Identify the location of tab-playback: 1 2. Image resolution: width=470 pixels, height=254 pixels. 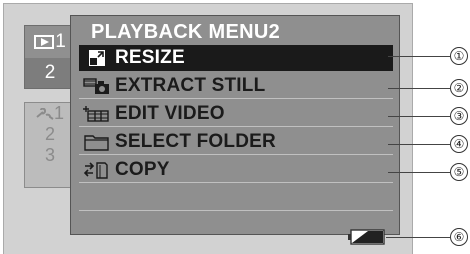
(50, 57).